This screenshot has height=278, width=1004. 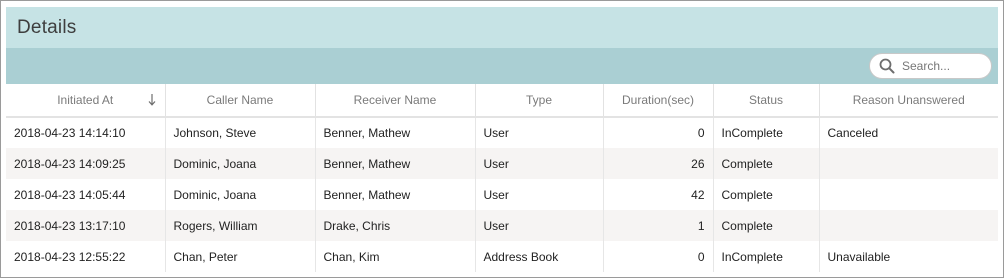 What do you see at coordinates (86, 132) in the screenshot?
I see `cell-initiated-at: 2018-04-23 14:14:10` at bounding box center [86, 132].